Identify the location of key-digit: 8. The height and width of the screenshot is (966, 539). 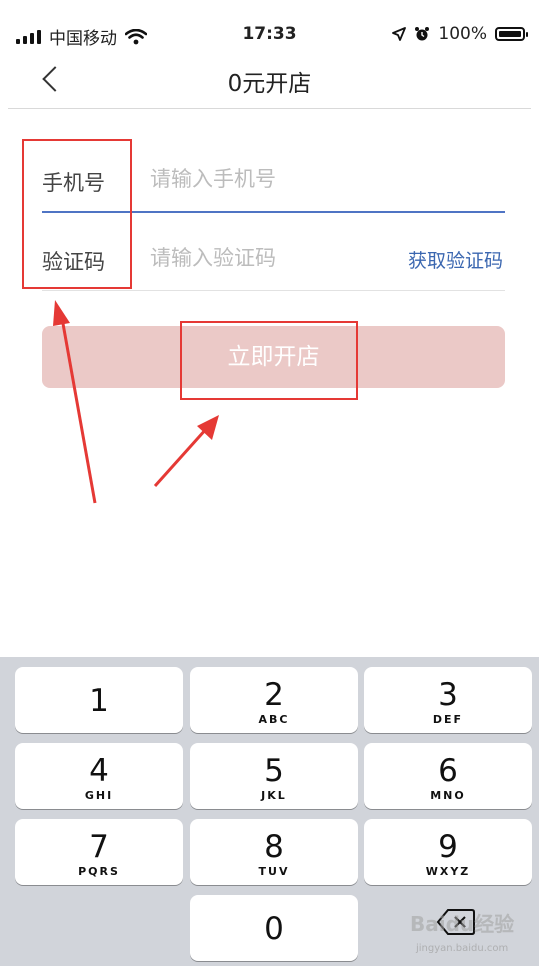
(274, 847).